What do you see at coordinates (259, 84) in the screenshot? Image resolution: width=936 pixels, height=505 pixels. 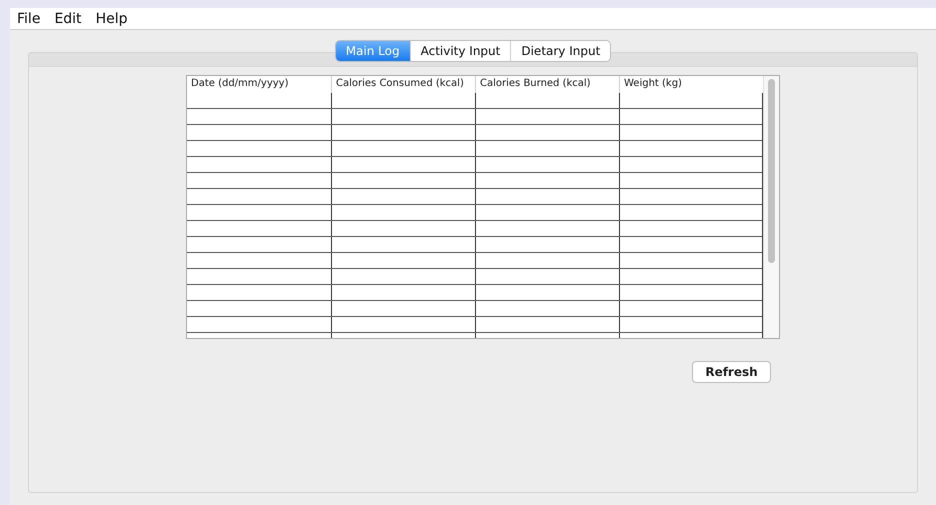 I see `column-header: Date (dd/mm/yyyy)` at bounding box center [259, 84].